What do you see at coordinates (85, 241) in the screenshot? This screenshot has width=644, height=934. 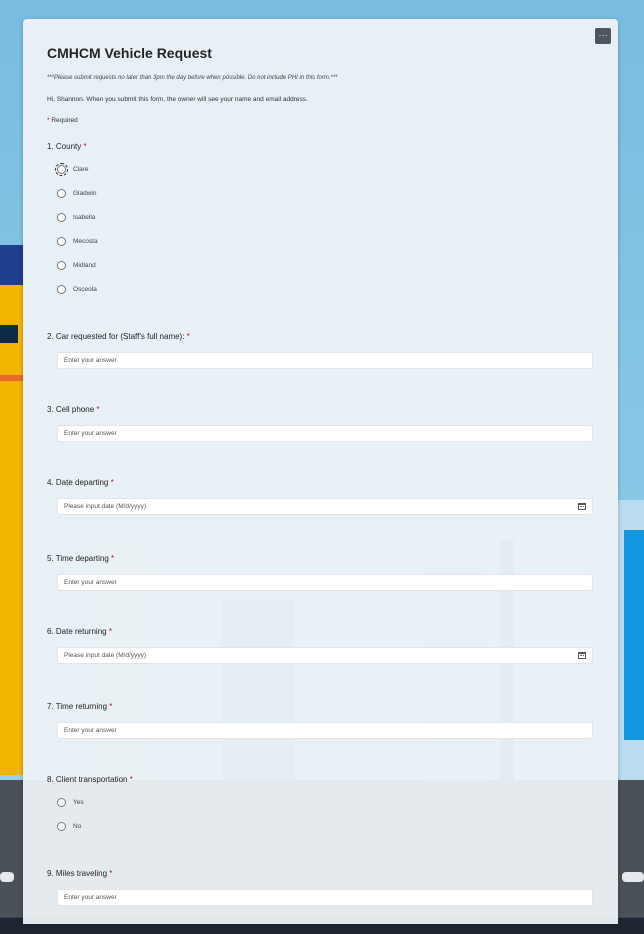 I see `option-label: Mecosta` at bounding box center [85, 241].